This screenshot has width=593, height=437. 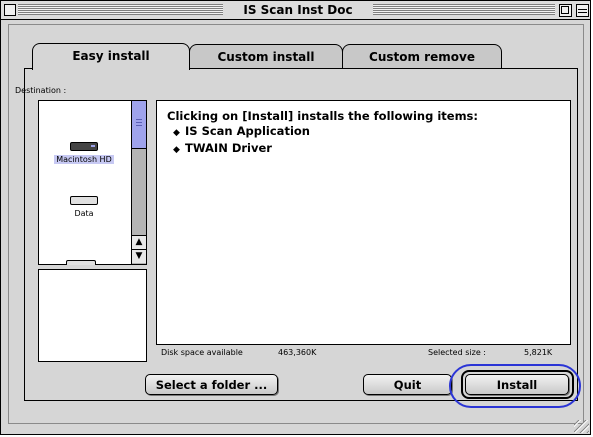 What do you see at coordinates (10, 10) in the screenshot?
I see `close-box-icon` at bounding box center [10, 10].